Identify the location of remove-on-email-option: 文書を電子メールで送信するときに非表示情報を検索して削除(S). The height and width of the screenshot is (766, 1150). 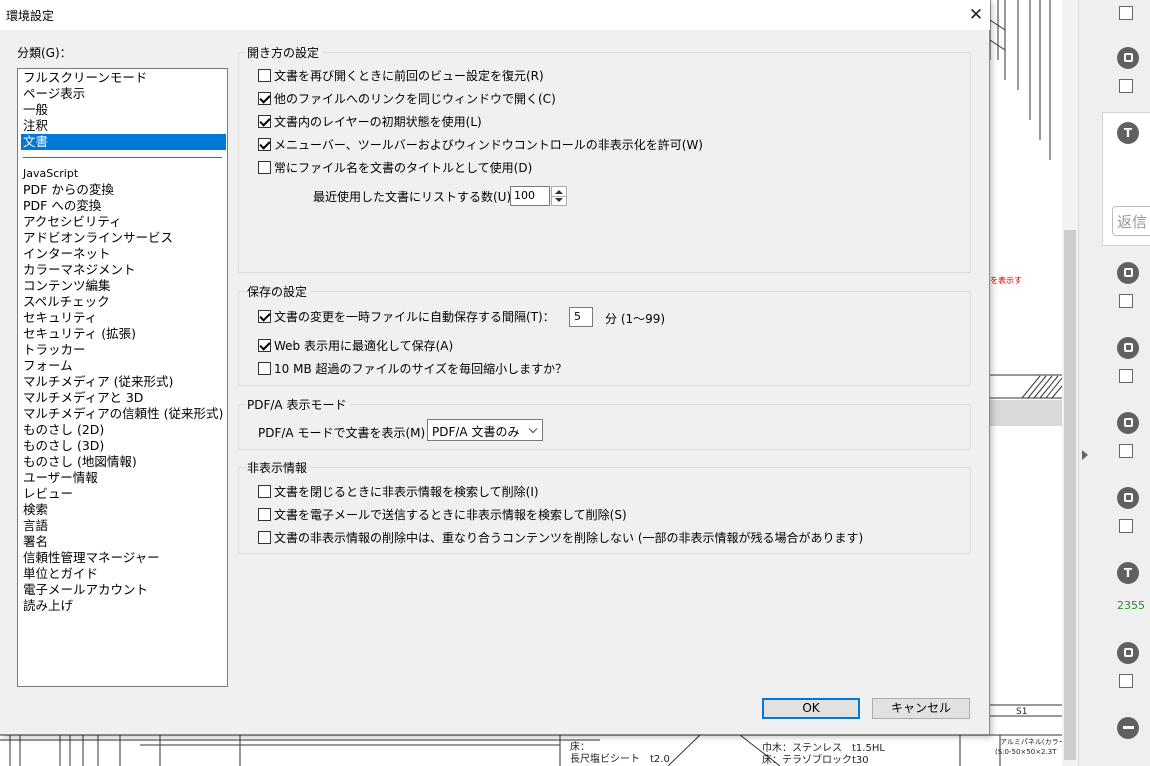
(442, 515).